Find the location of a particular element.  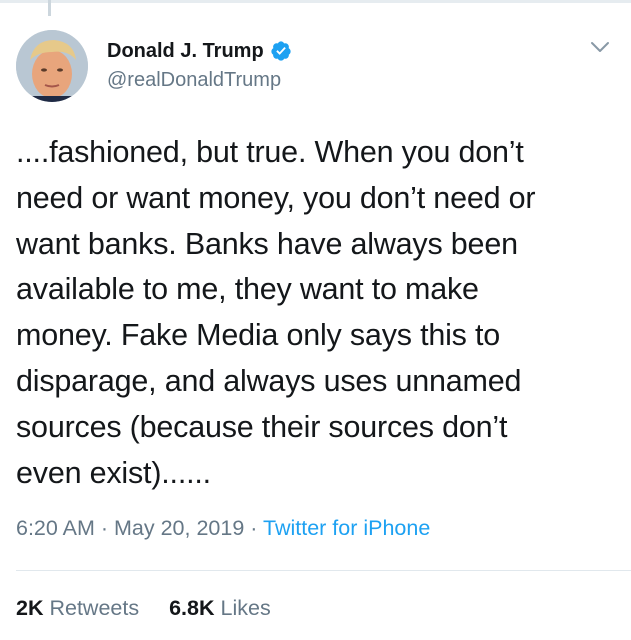

retweets-stat: 2K Retweets is located at coordinates (77, 608).